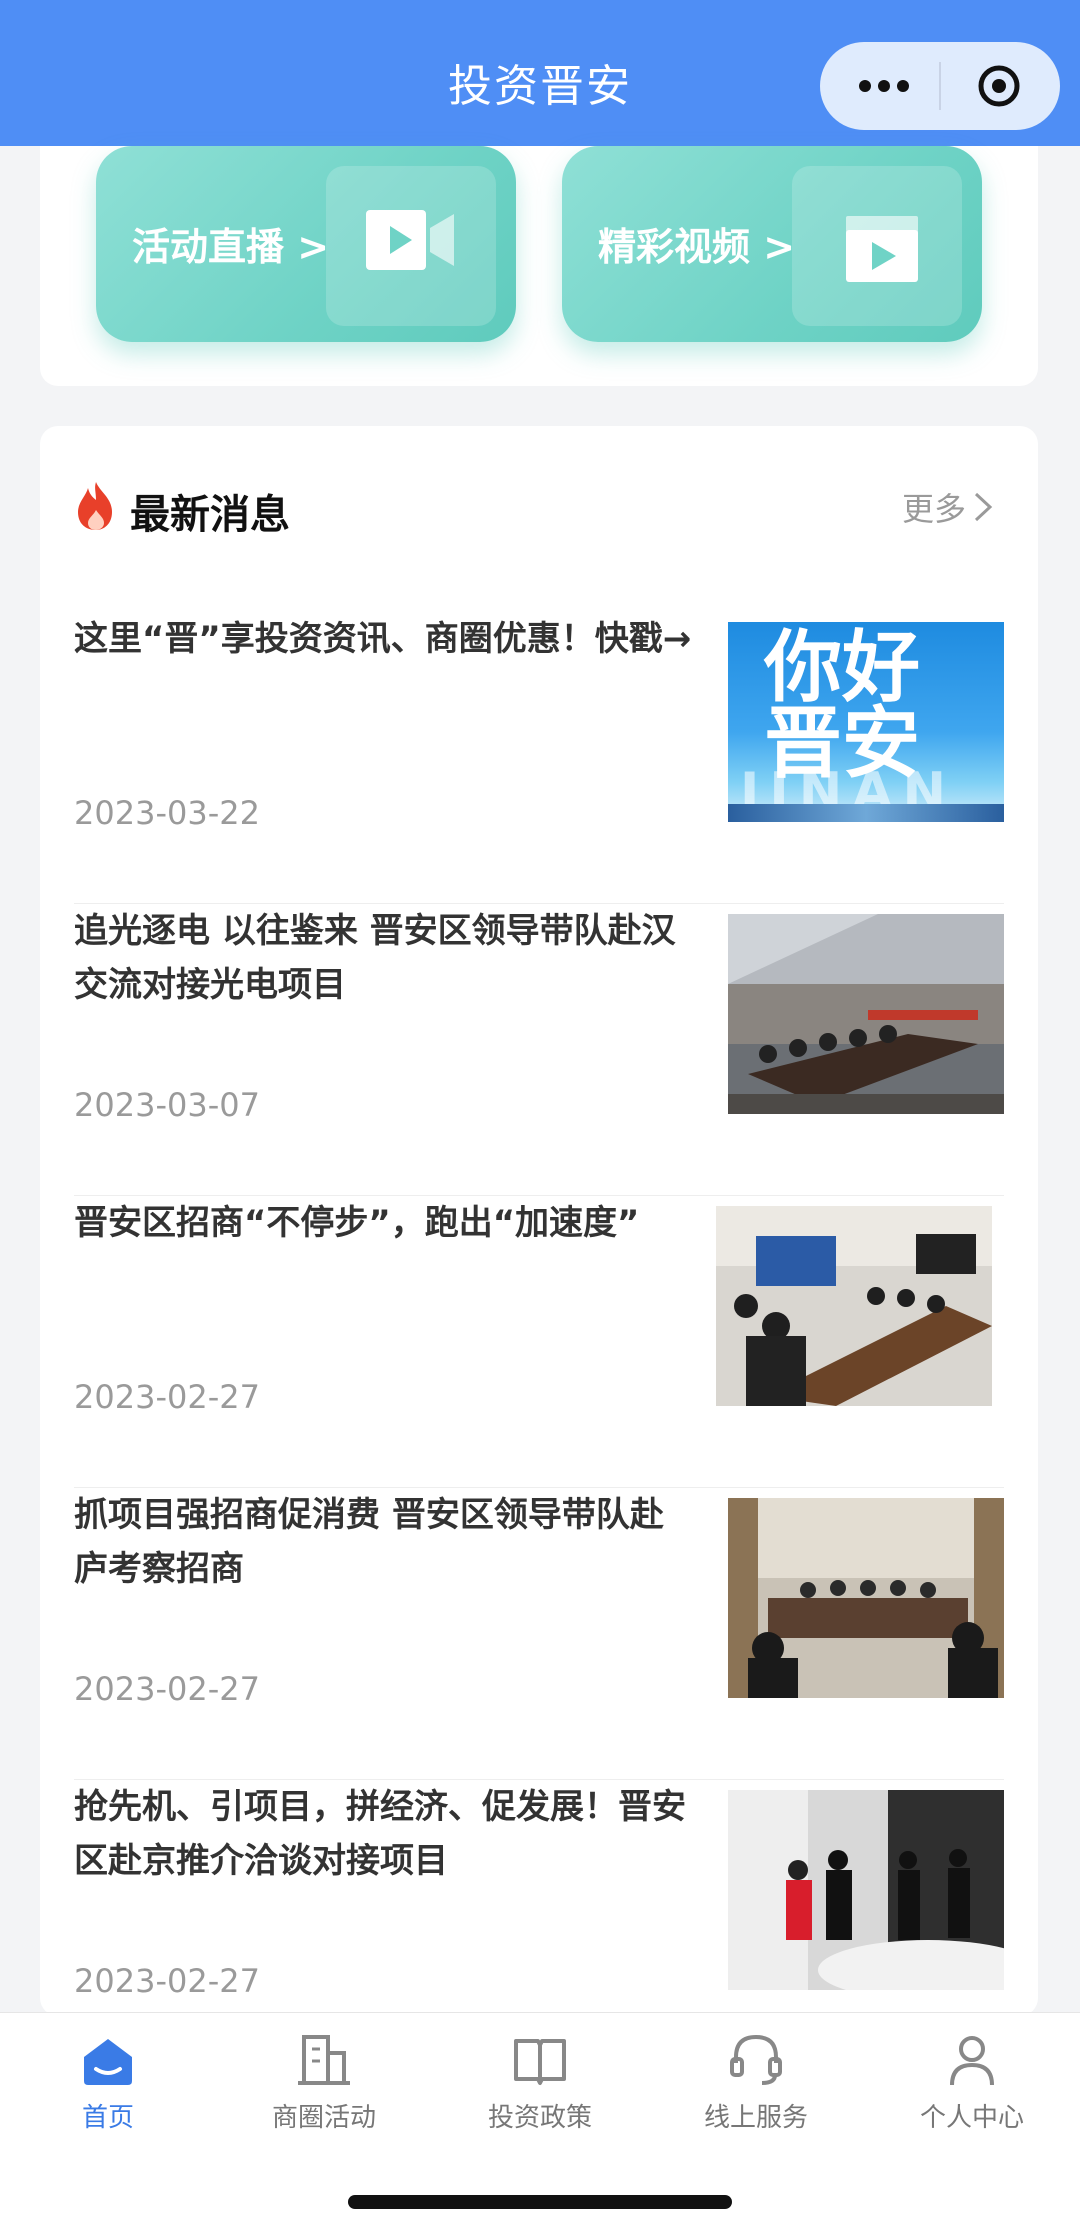 The image size is (1080, 2232). What do you see at coordinates (884, 86) in the screenshot?
I see `more-options-icon` at bounding box center [884, 86].